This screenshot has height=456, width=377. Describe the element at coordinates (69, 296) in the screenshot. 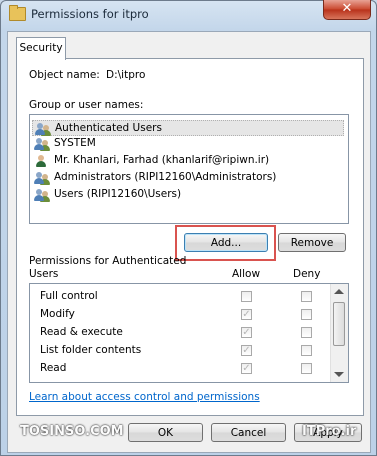

I see `permission-name: Full control` at that location.